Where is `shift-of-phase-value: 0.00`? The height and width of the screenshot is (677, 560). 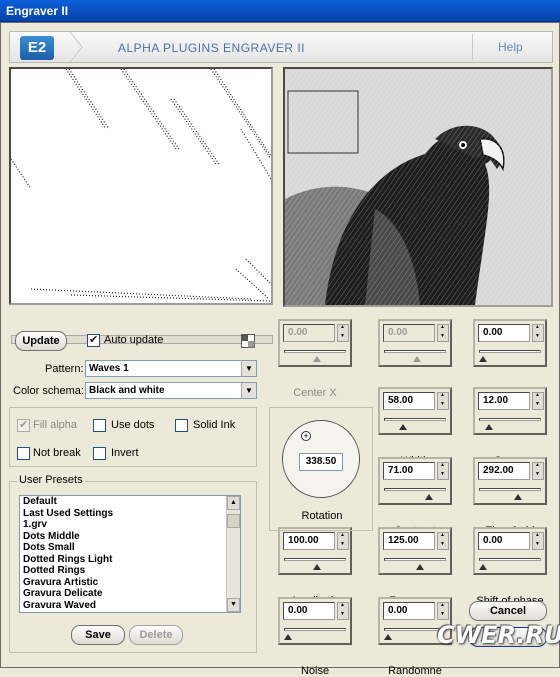
shift-of-phase-value: 0.00 is located at coordinates (504, 541).